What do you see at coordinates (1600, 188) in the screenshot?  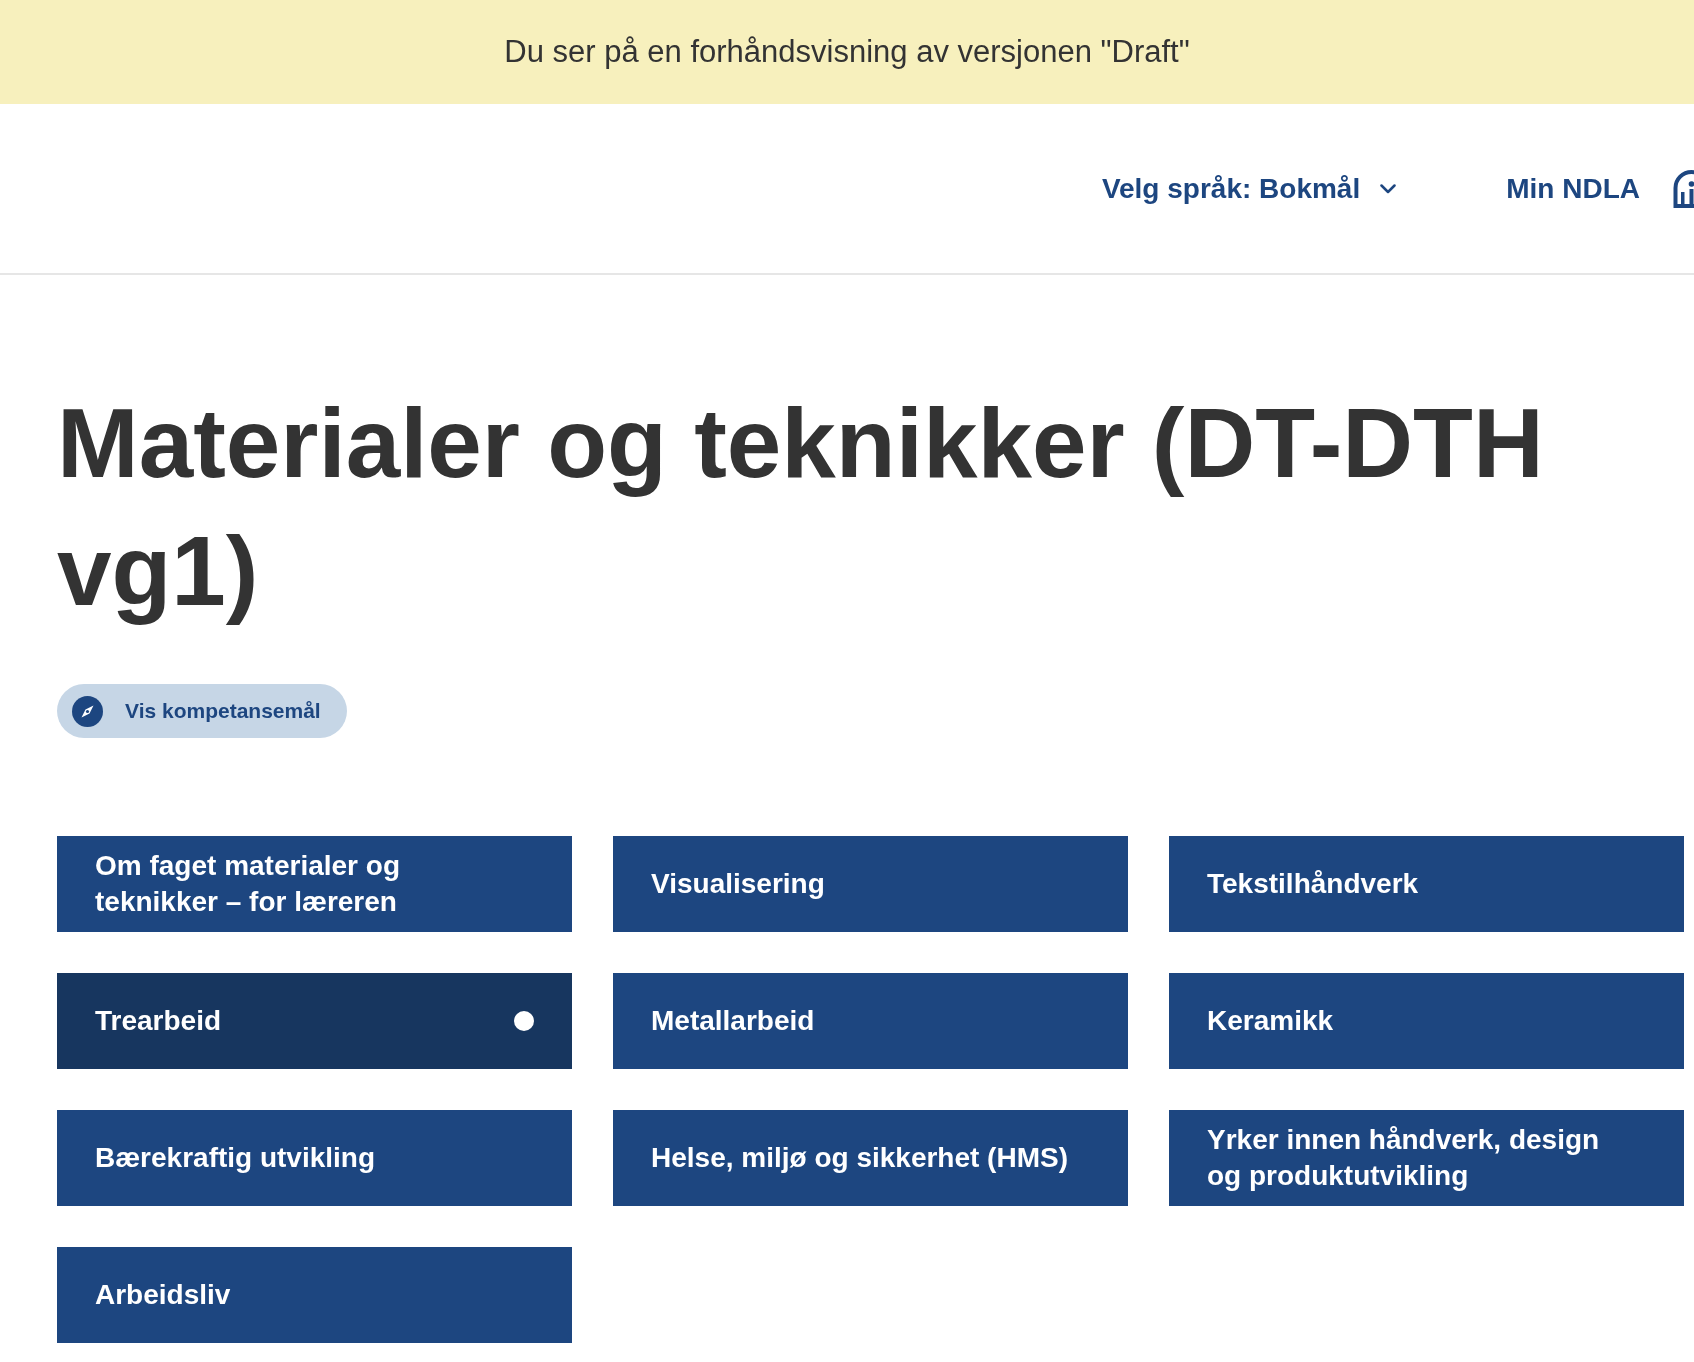 I see `my-ndla-link: Min NDLA` at bounding box center [1600, 188].